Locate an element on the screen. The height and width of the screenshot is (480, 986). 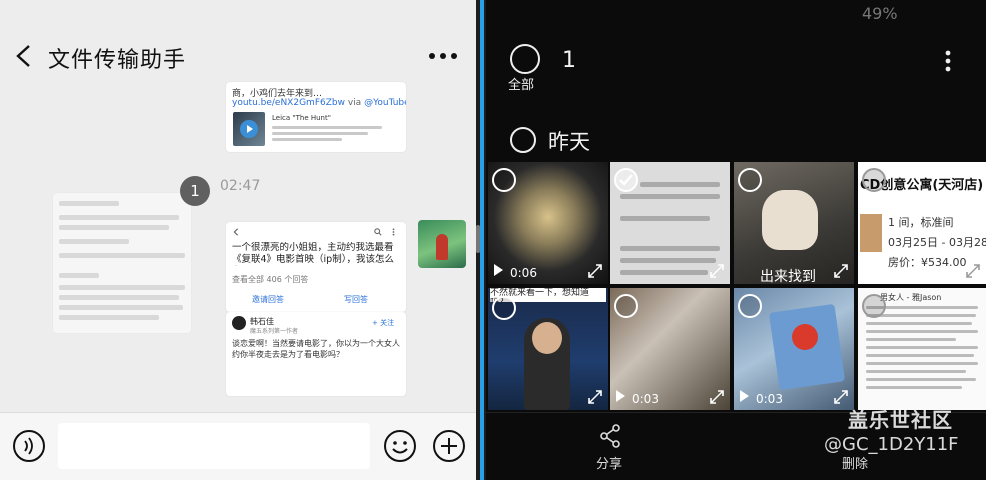
checkmark-icon is located at coordinates (626, 180).